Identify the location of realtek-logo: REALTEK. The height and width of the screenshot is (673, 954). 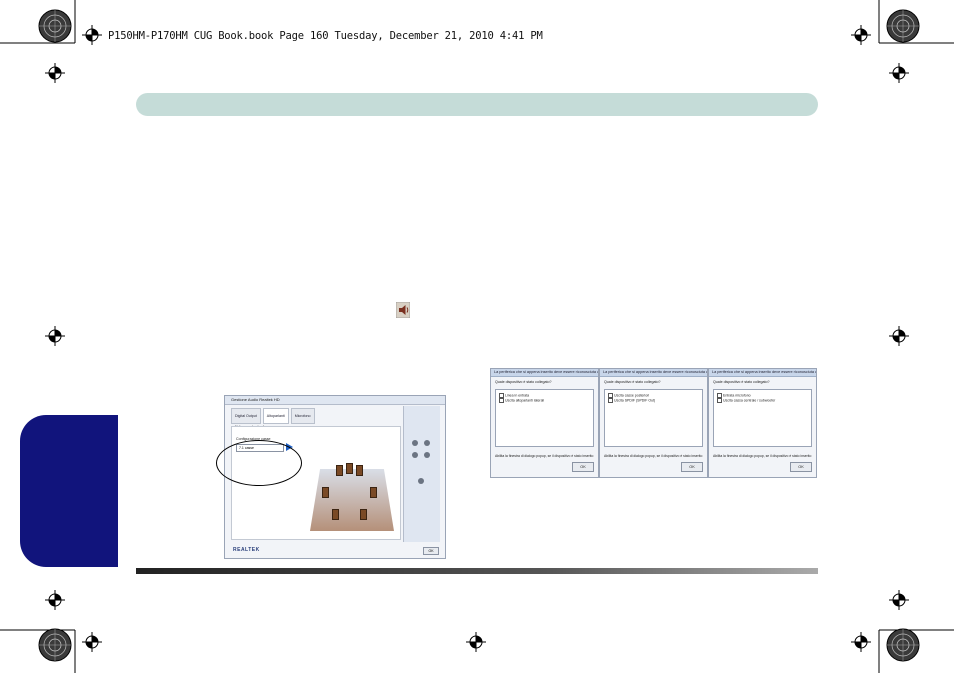
(246, 550).